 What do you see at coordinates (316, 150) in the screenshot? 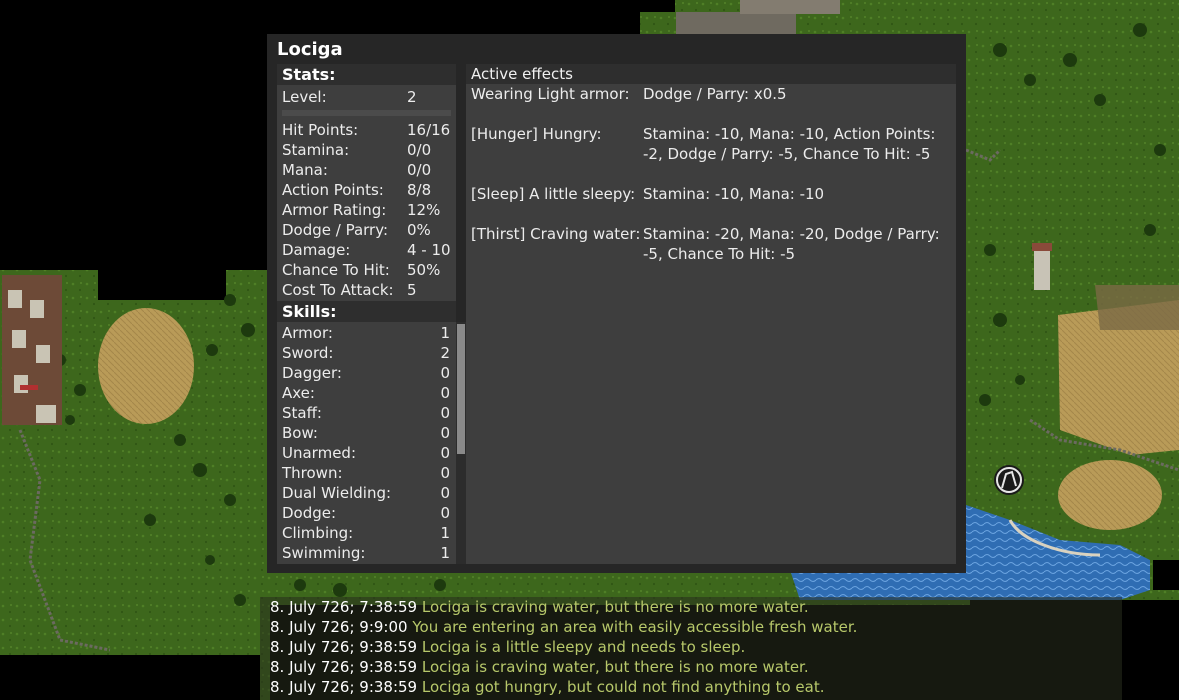
I see `stat-label: Stamina:` at bounding box center [316, 150].